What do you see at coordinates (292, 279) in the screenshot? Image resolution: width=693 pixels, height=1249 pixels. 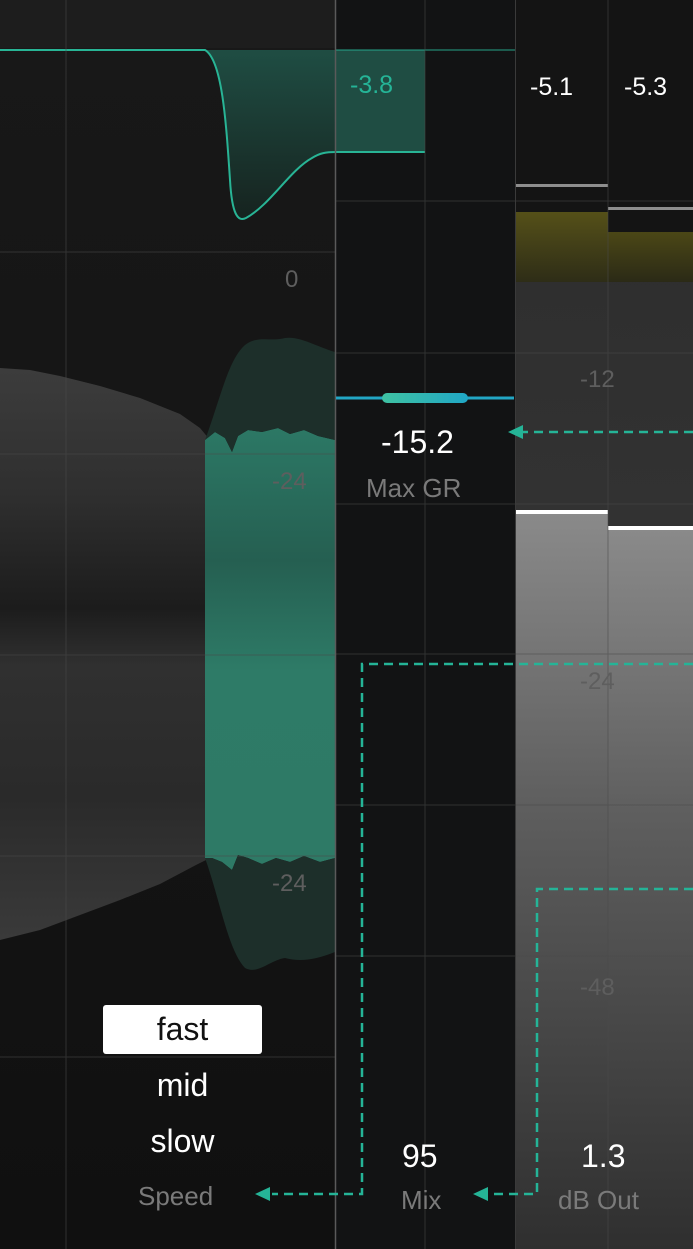 I see `scale-label-0: 0` at bounding box center [292, 279].